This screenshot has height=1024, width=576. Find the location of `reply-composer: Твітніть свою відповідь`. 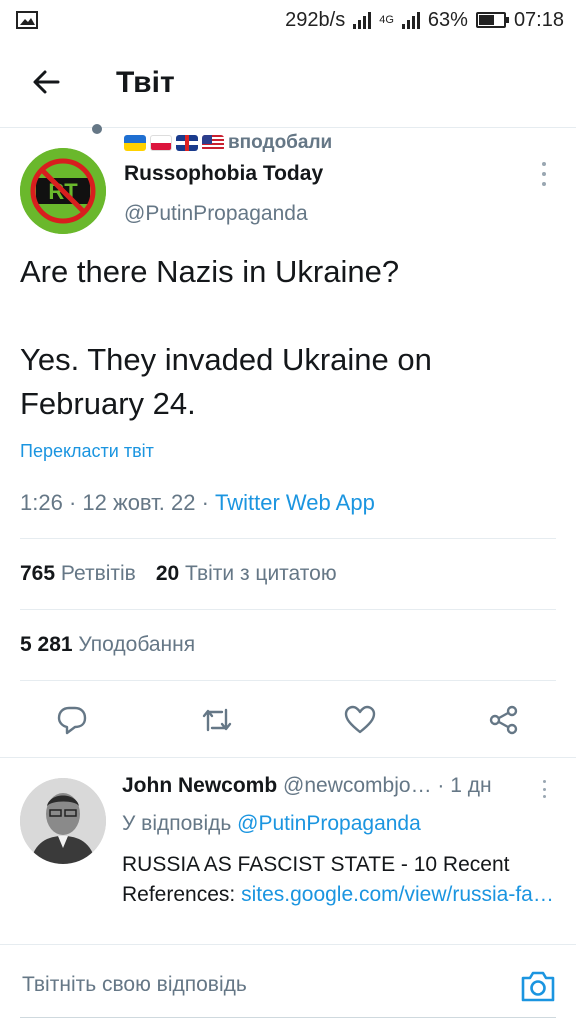

reply-composer: Твітніть свою відповідь is located at coordinates (288, 984).